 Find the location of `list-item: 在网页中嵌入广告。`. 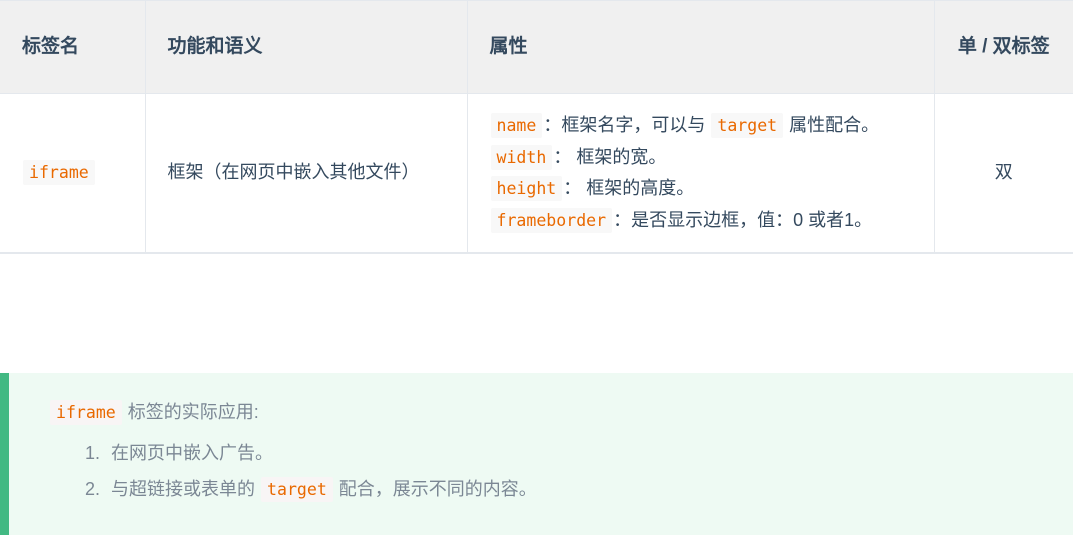

list-item: 在网页中嵌入广告。 is located at coordinates (589, 453).